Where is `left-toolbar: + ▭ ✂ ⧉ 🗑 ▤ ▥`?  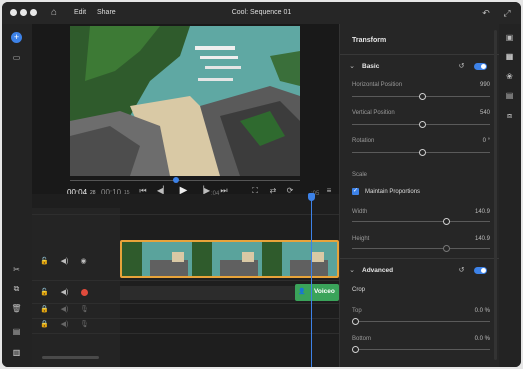 left-toolbar: + ▭ ✂ ⧉ 🗑 ▤ ▥ is located at coordinates (17, 195).